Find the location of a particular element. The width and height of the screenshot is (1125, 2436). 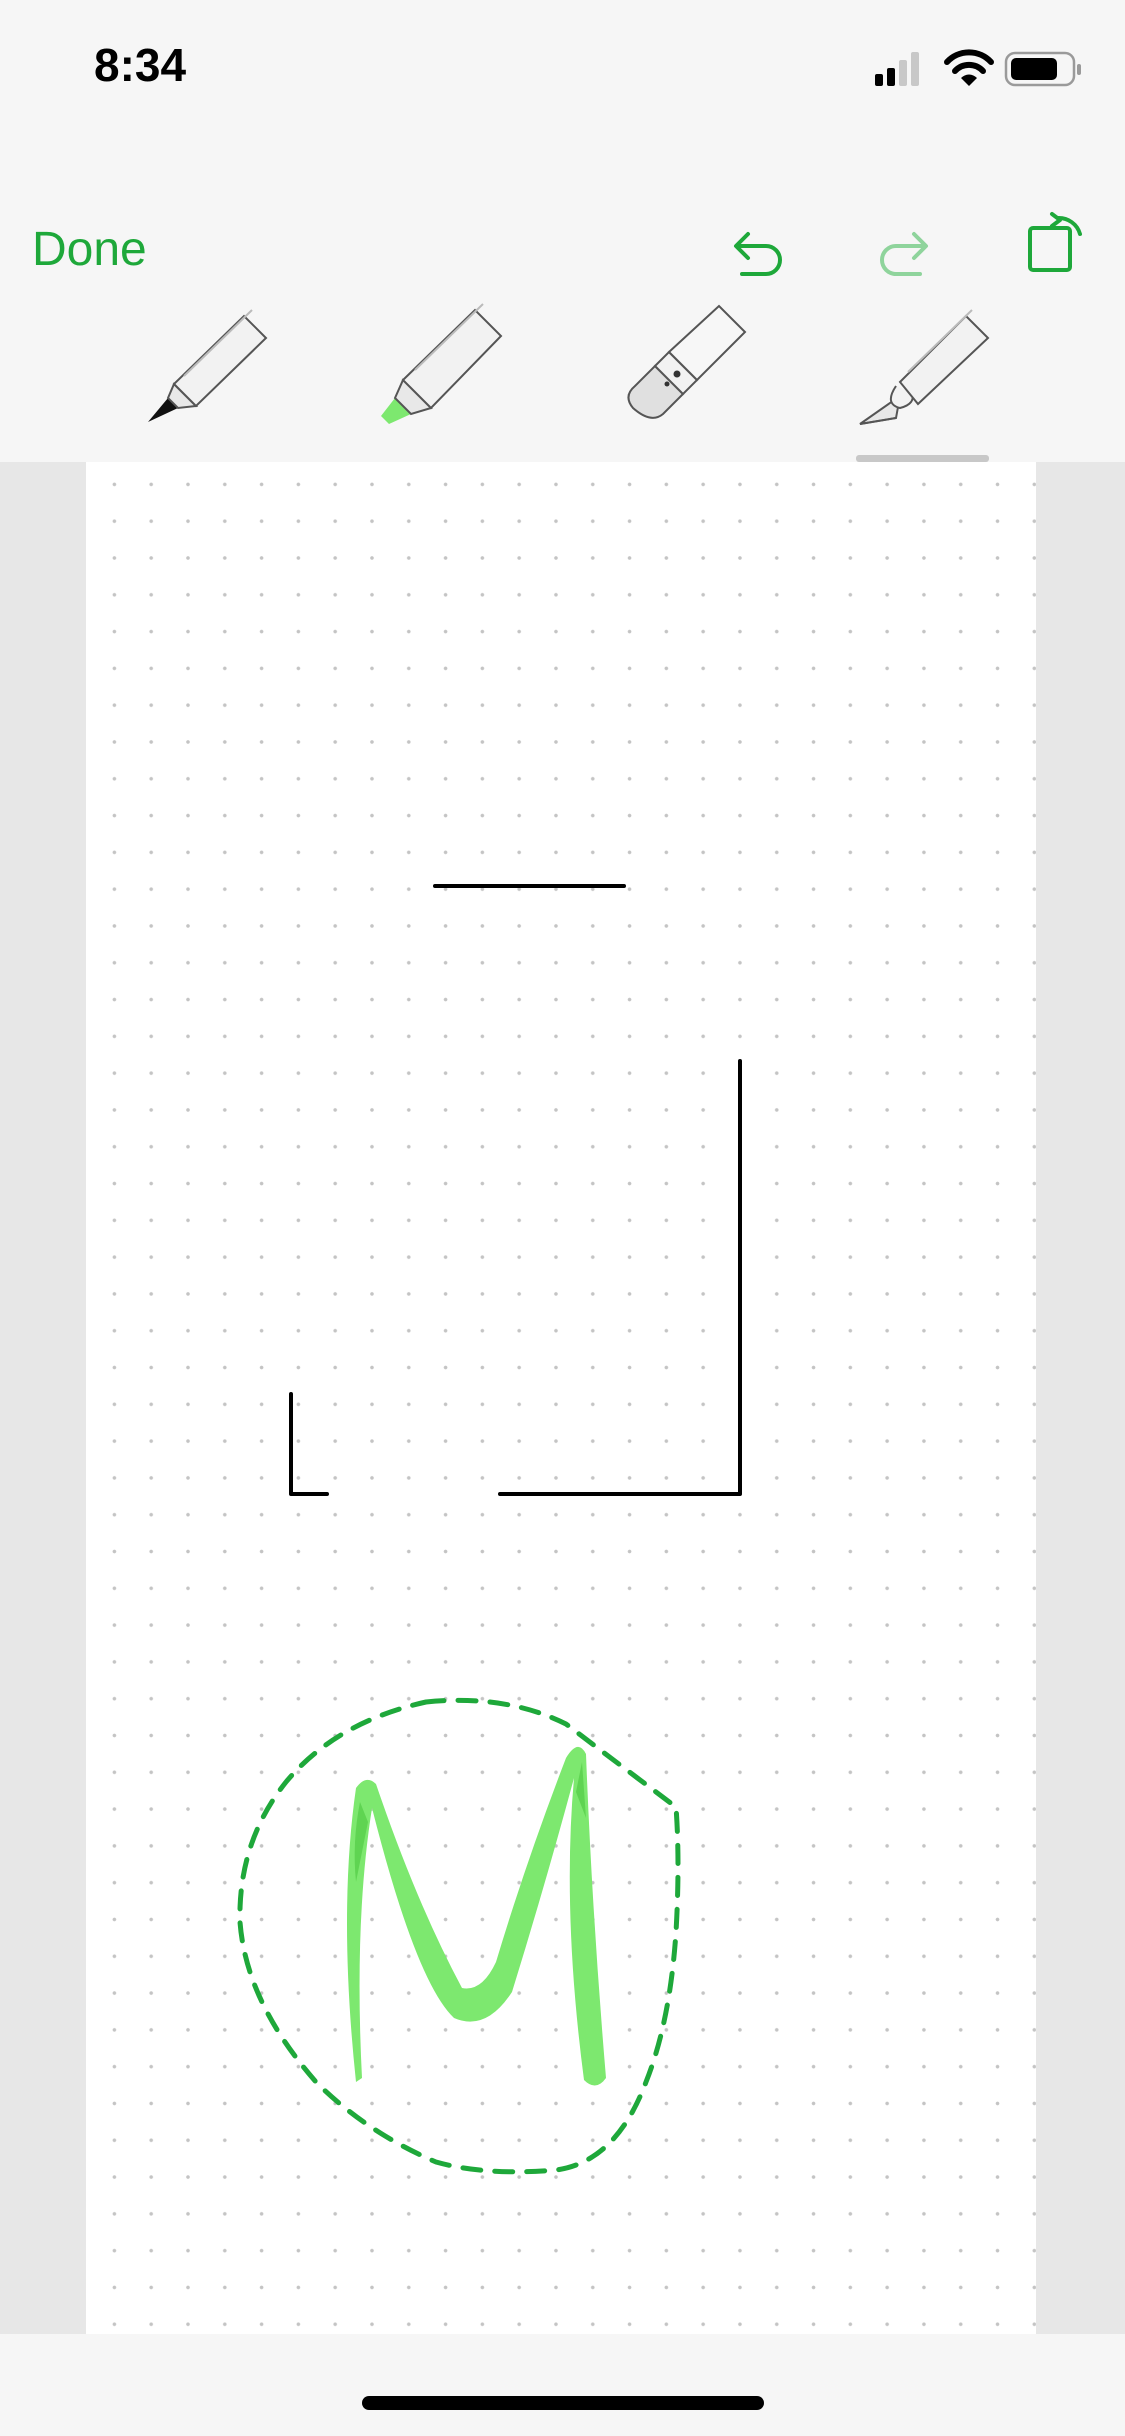

rotate-icon is located at coordinates (1059, 243).